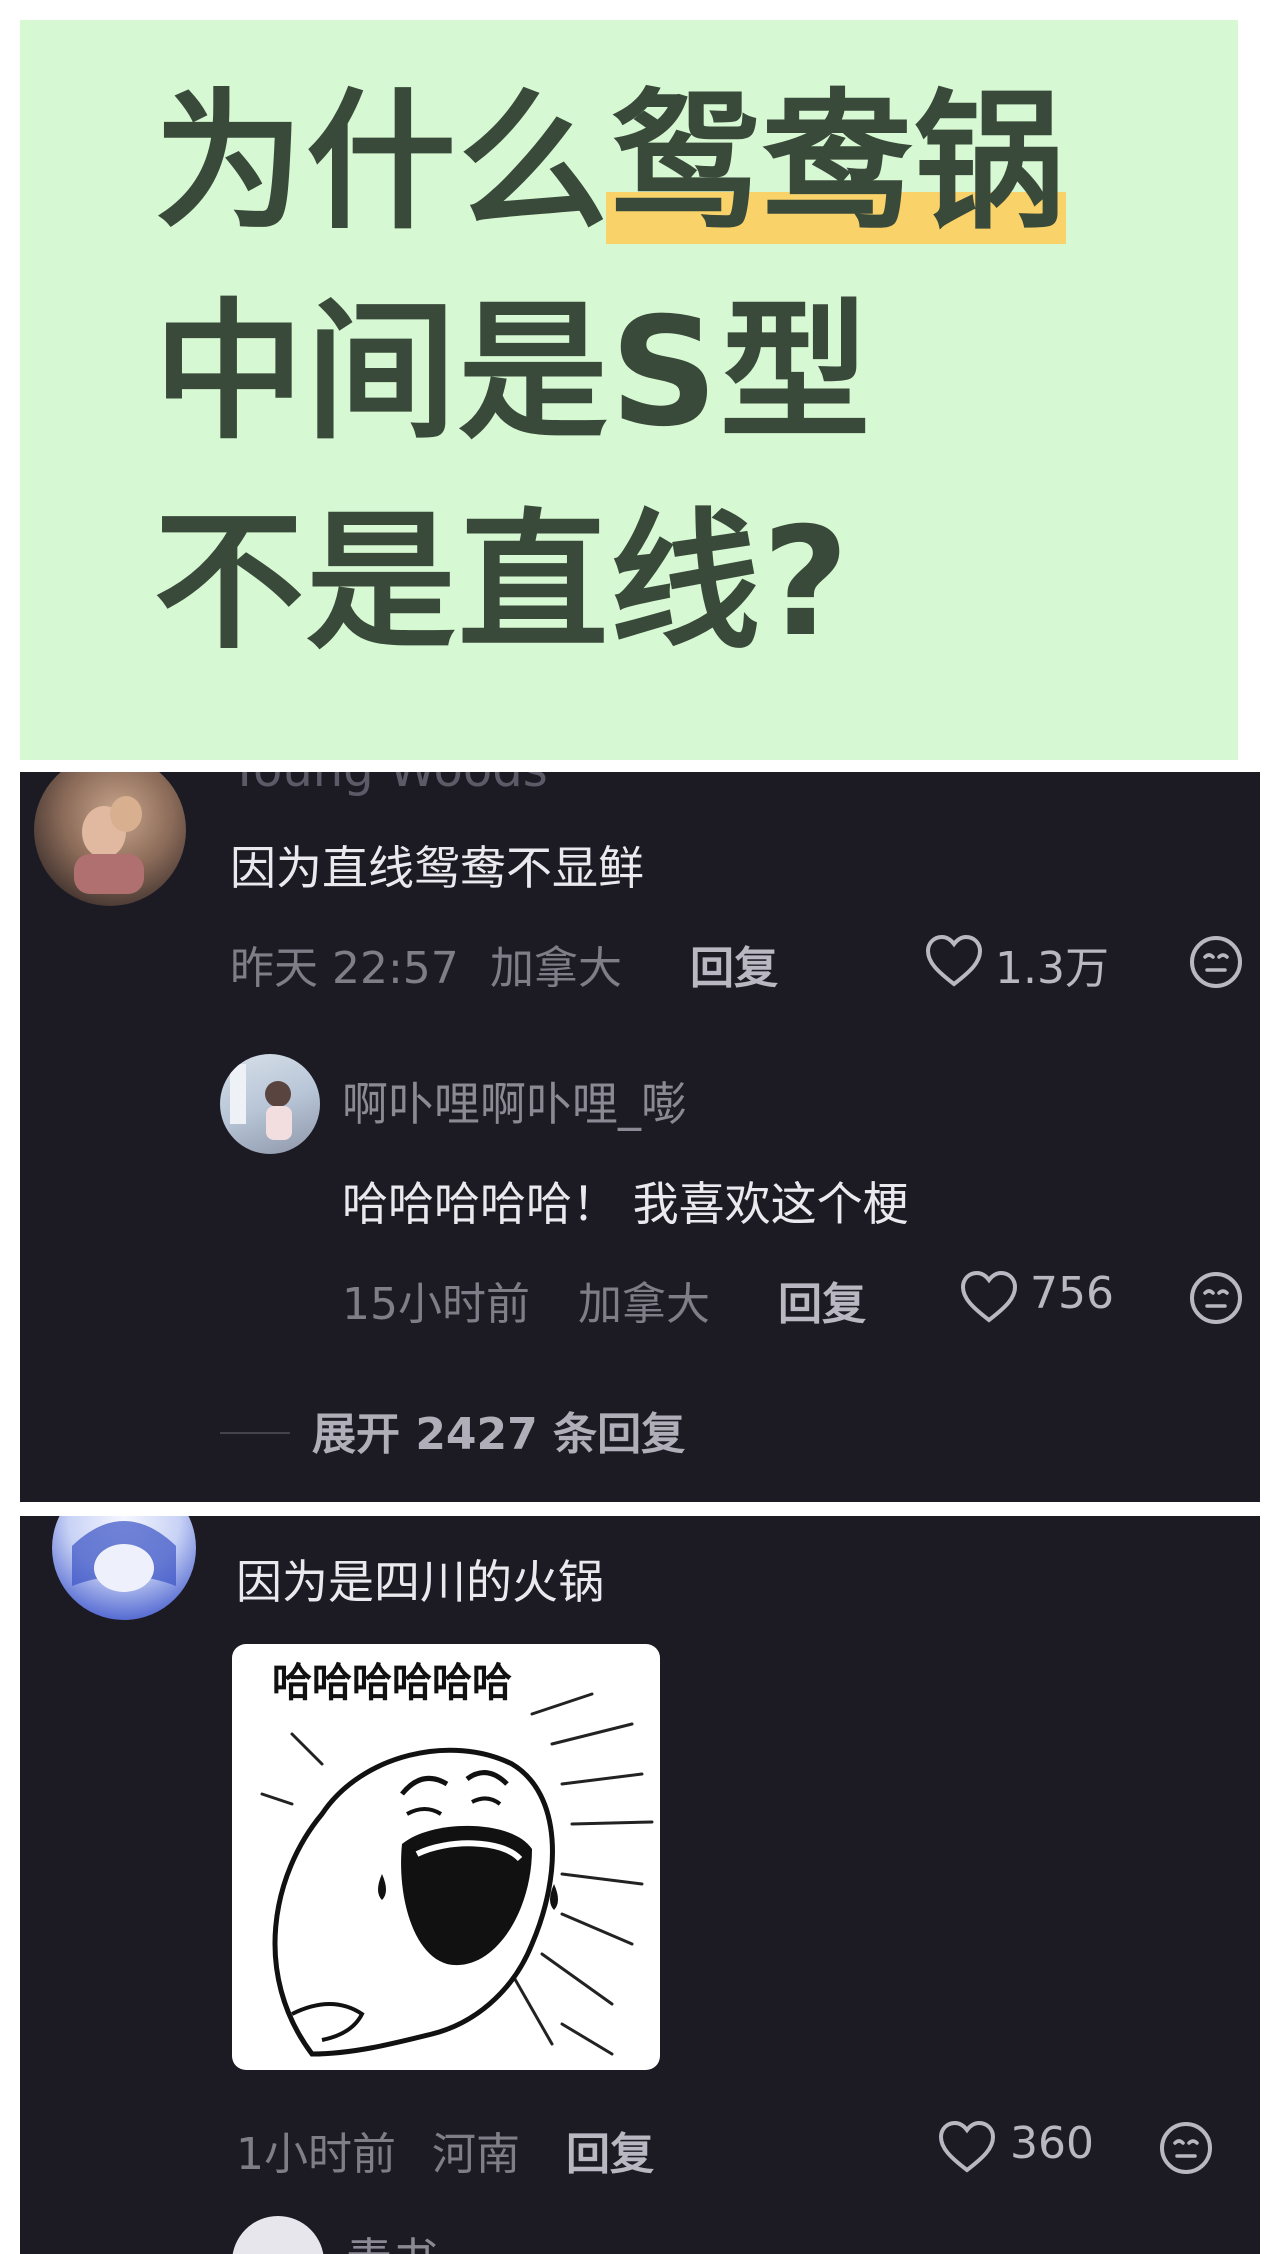  I want to click on reply-username: 啊卟哩啊卟哩_嘭, so click(514, 1101).